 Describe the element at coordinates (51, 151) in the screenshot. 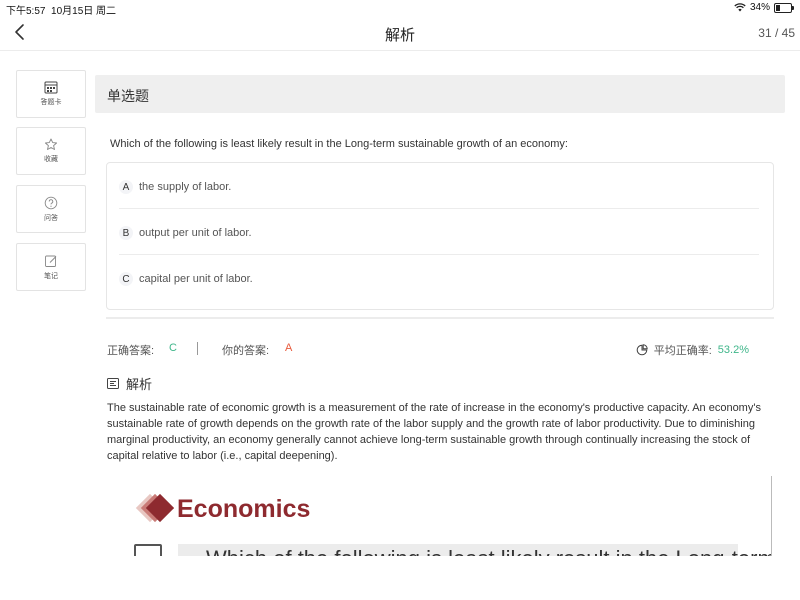

I see `sidebar-favorite-button: 收藏` at that location.